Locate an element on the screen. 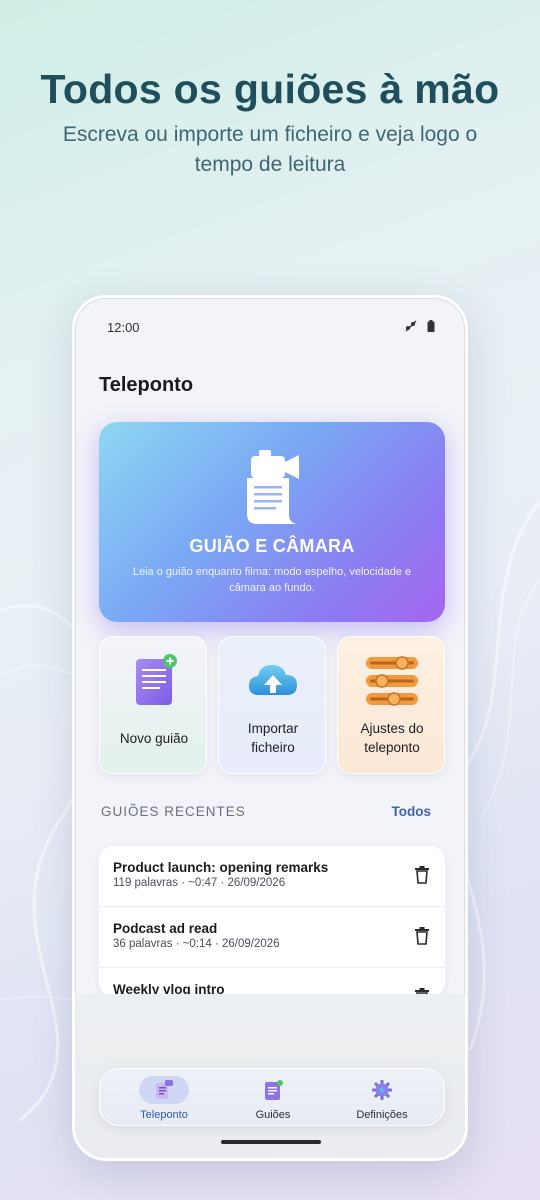 The width and height of the screenshot is (540, 1200). status-time: 12:00 is located at coordinates (123, 327).